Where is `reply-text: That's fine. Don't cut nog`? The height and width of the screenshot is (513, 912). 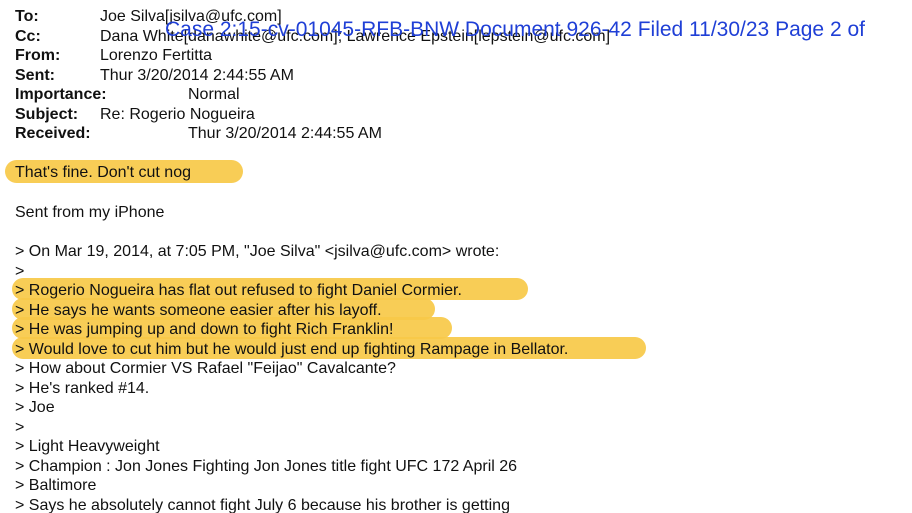 reply-text: That's fine. Don't cut nog is located at coordinates (103, 172).